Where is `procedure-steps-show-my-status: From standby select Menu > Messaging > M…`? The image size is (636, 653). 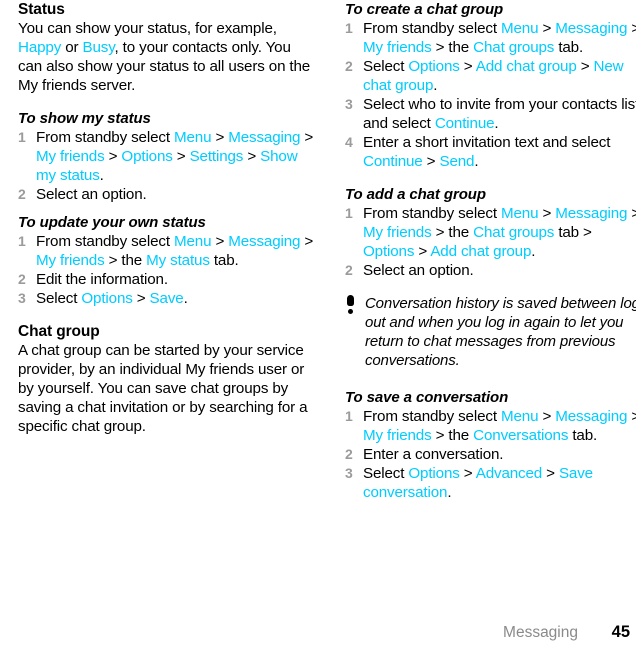 procedure-steps-show-my-status: From standby select Menu > Messaging > M… is located at coordinates (168, 166).